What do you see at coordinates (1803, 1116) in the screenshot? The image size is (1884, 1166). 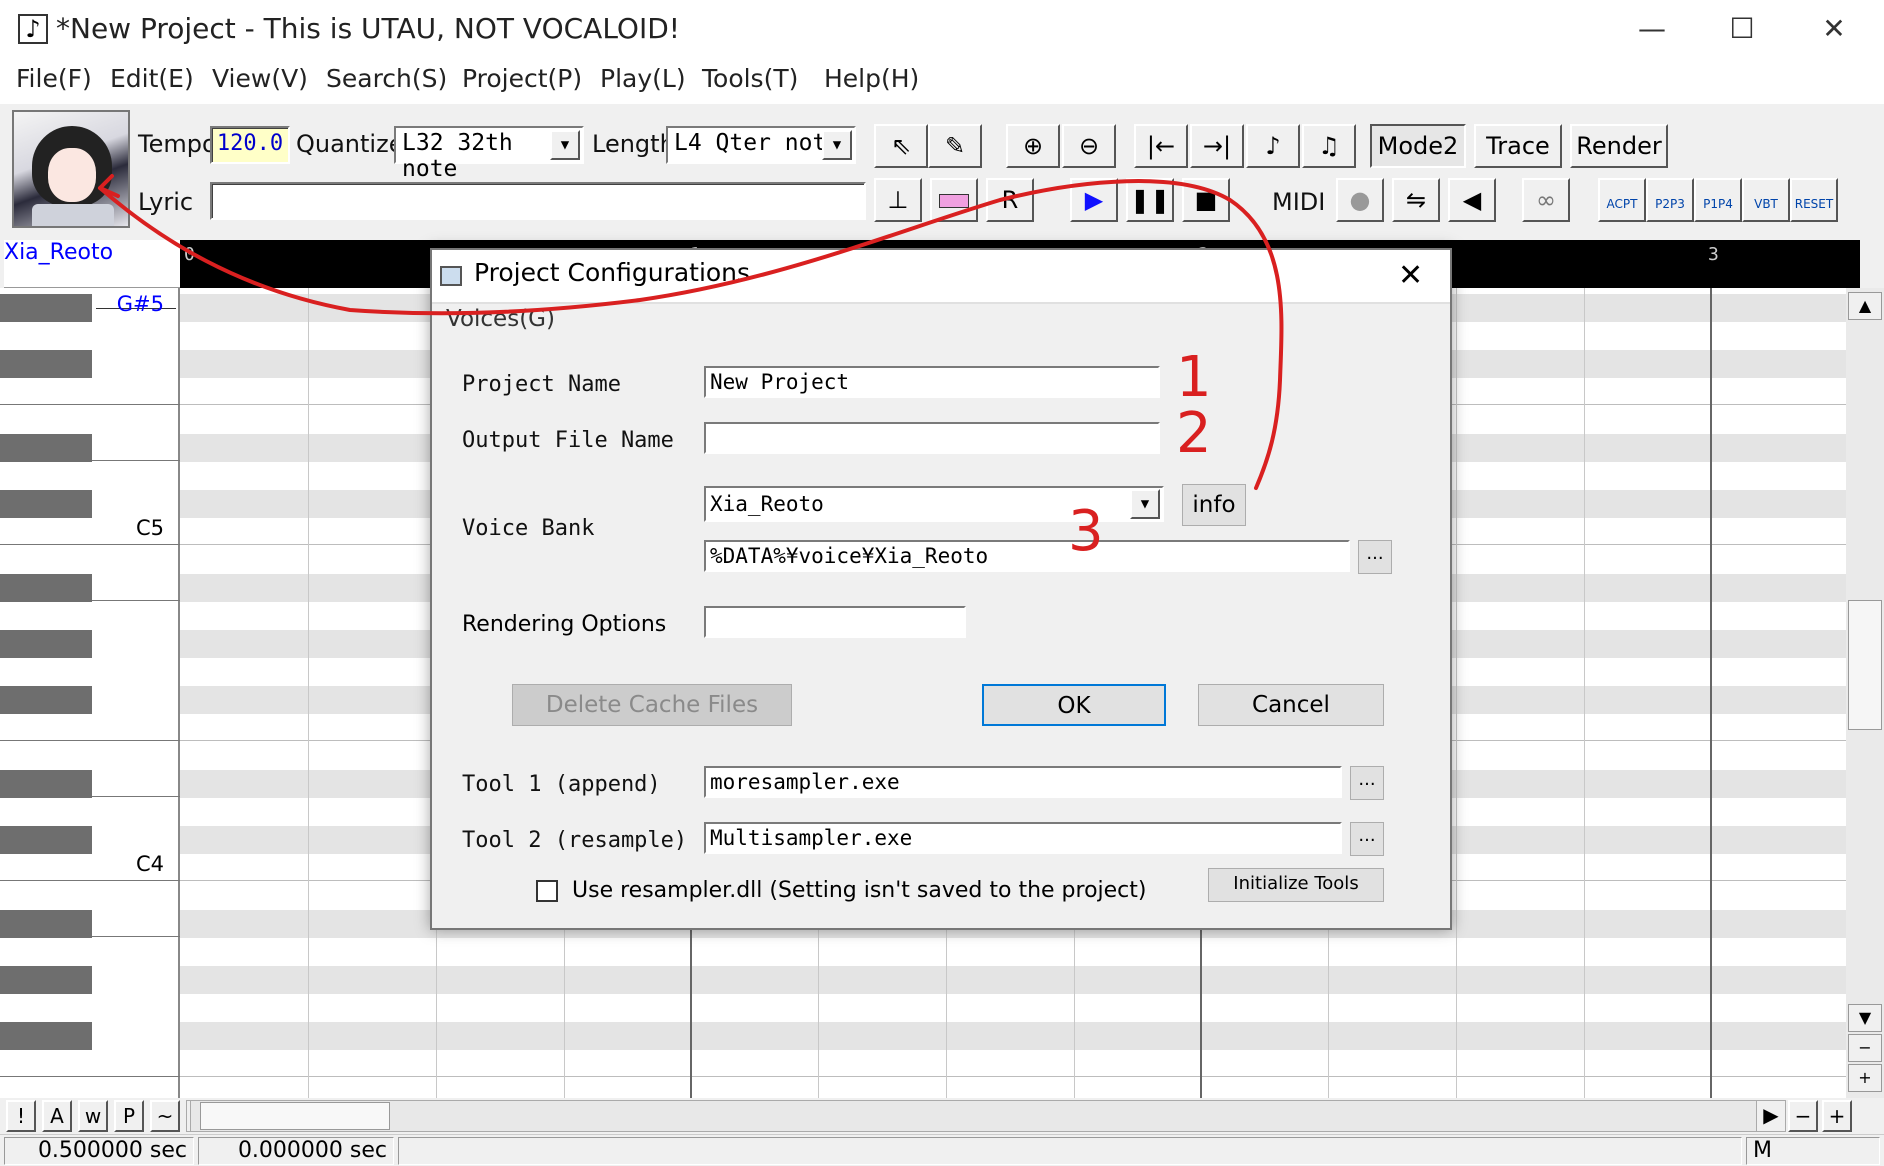 I see `zoom-h-out-button: −` at bounding box center [1803, 1116].